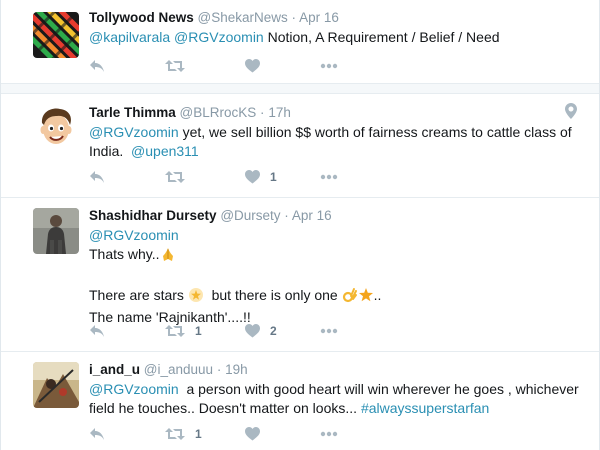  I want to click on tweet-line: There are stars, so click(136, 295).